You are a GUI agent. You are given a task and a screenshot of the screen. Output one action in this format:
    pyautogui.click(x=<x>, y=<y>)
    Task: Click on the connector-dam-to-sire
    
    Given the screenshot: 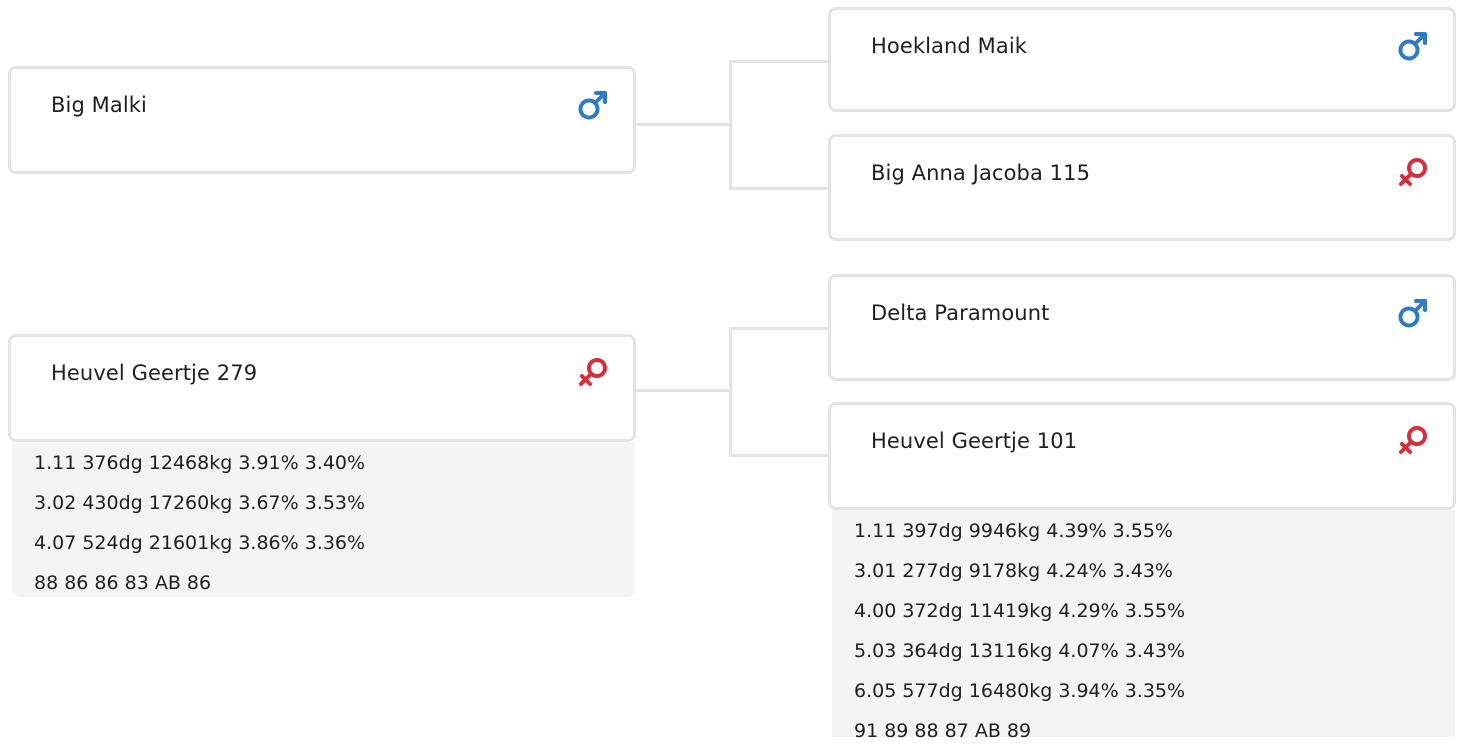 What is the action you would take?
    pyautogui.click(x=779, y=328)
    